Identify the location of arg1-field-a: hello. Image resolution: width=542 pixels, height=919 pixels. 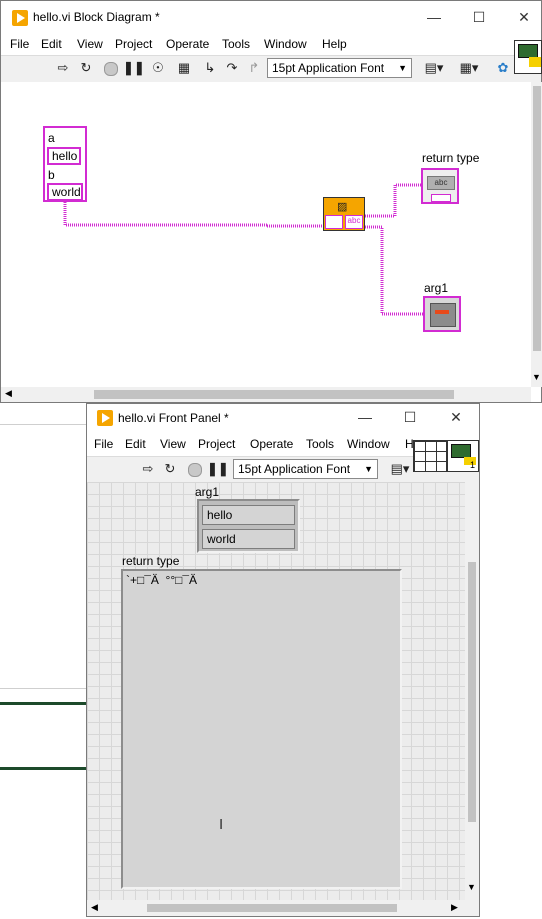
(248, 515).